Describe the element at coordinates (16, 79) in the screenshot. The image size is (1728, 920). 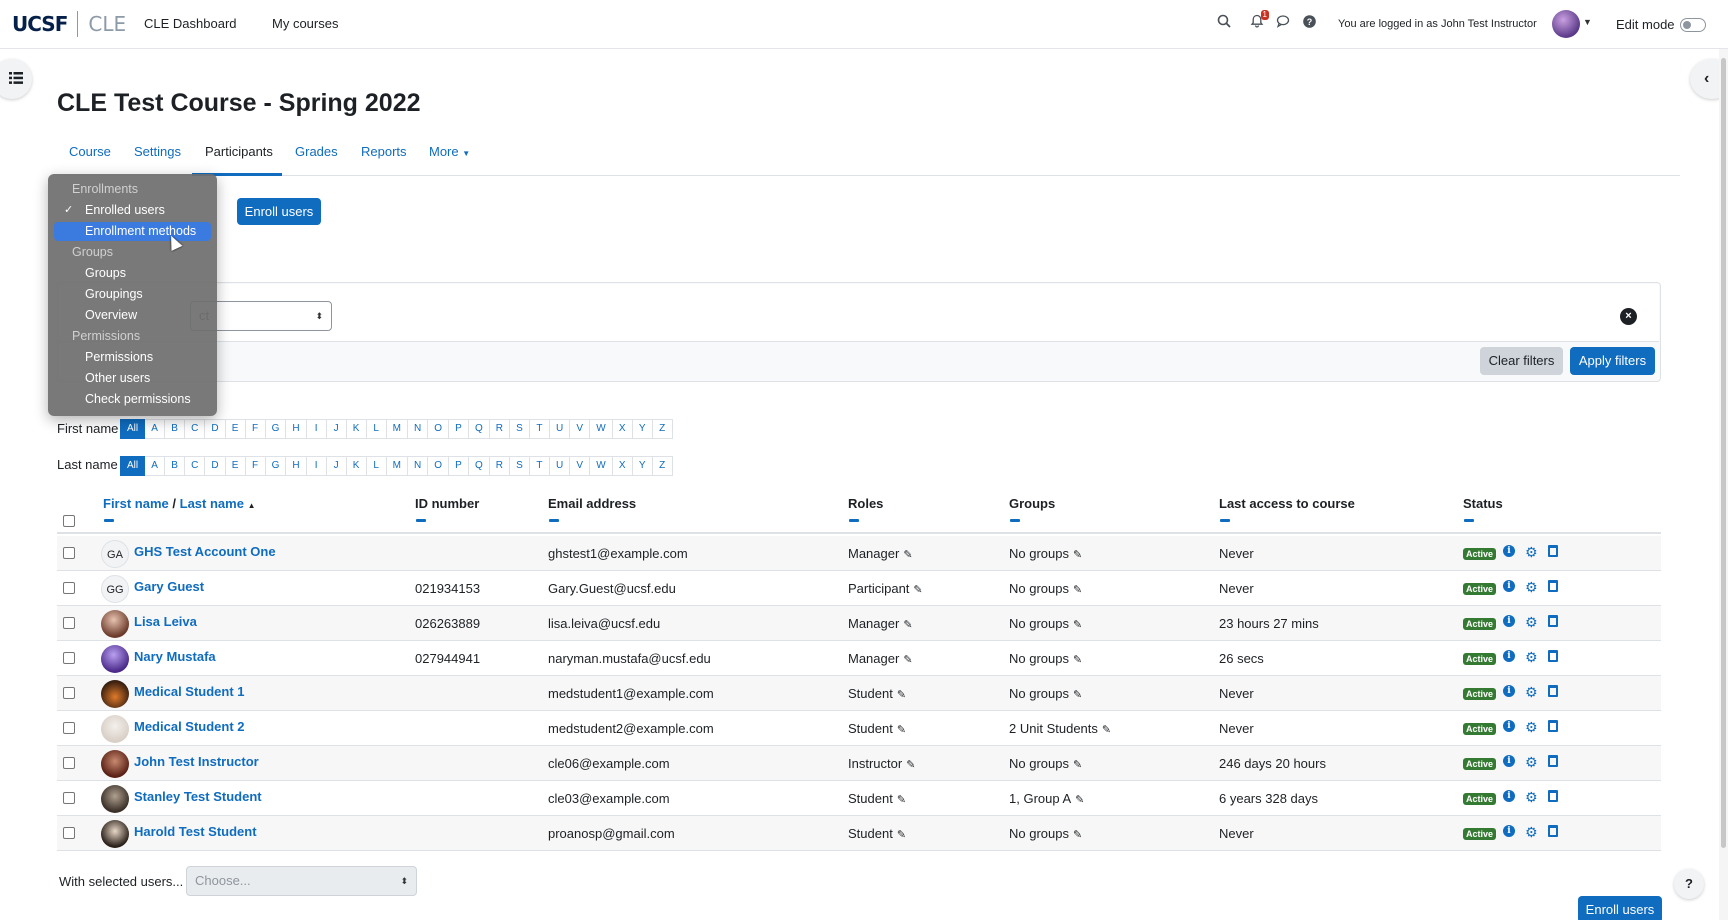
I see `course-index-drawer-toggle` at that location.